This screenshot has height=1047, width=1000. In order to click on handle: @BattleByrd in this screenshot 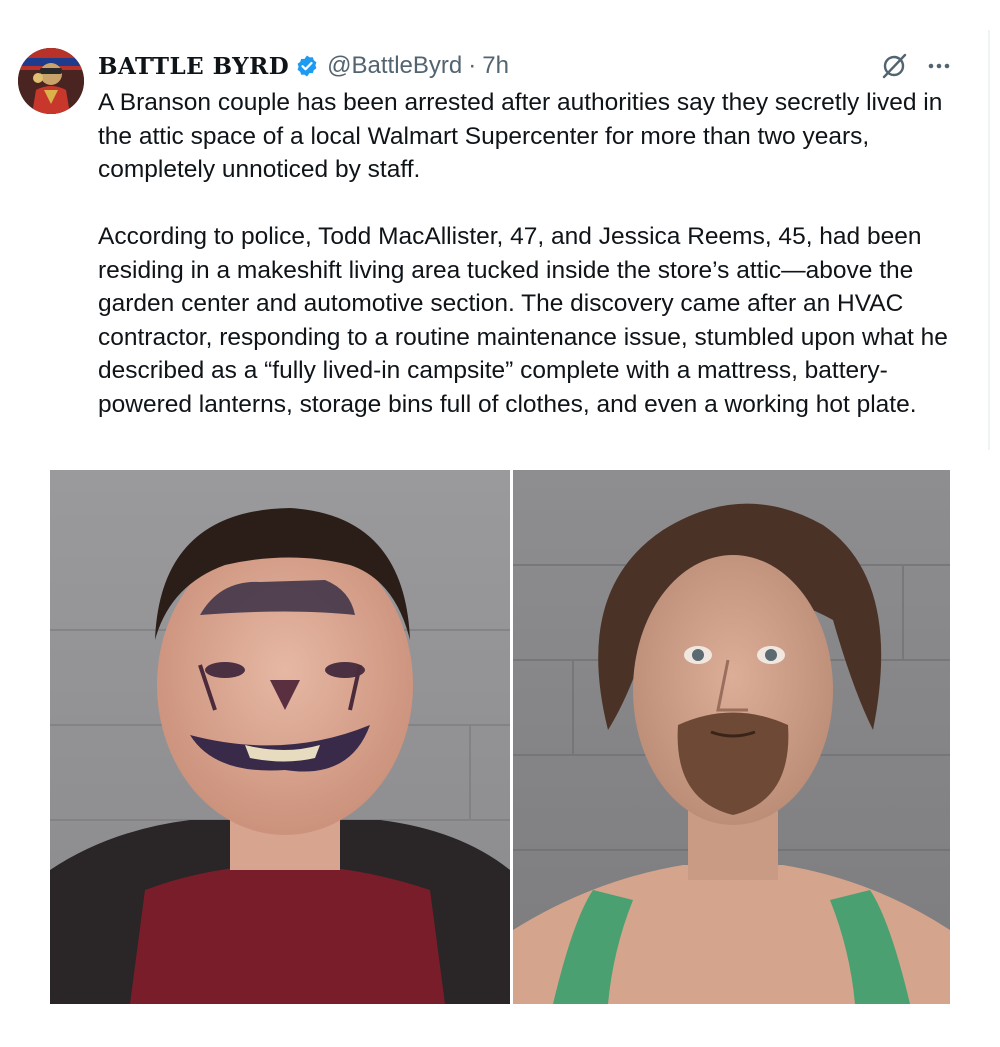, I will do `click(394, 66)`.